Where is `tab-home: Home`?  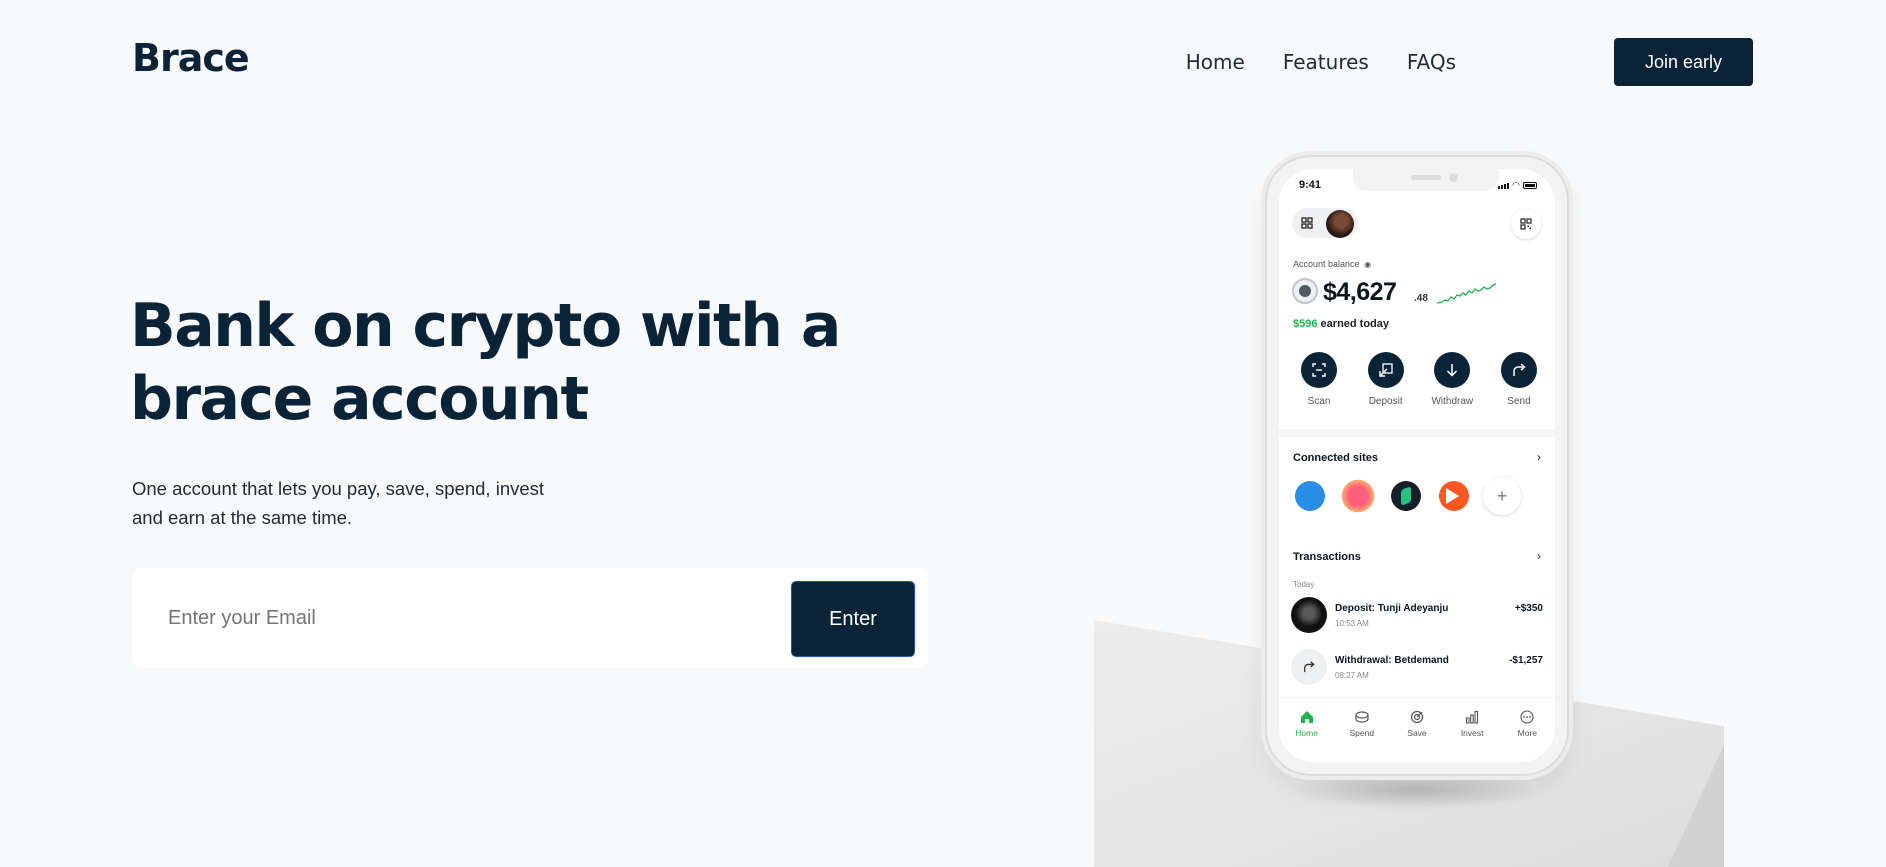
tab-home: Home is located at coordinates (1307, 723).